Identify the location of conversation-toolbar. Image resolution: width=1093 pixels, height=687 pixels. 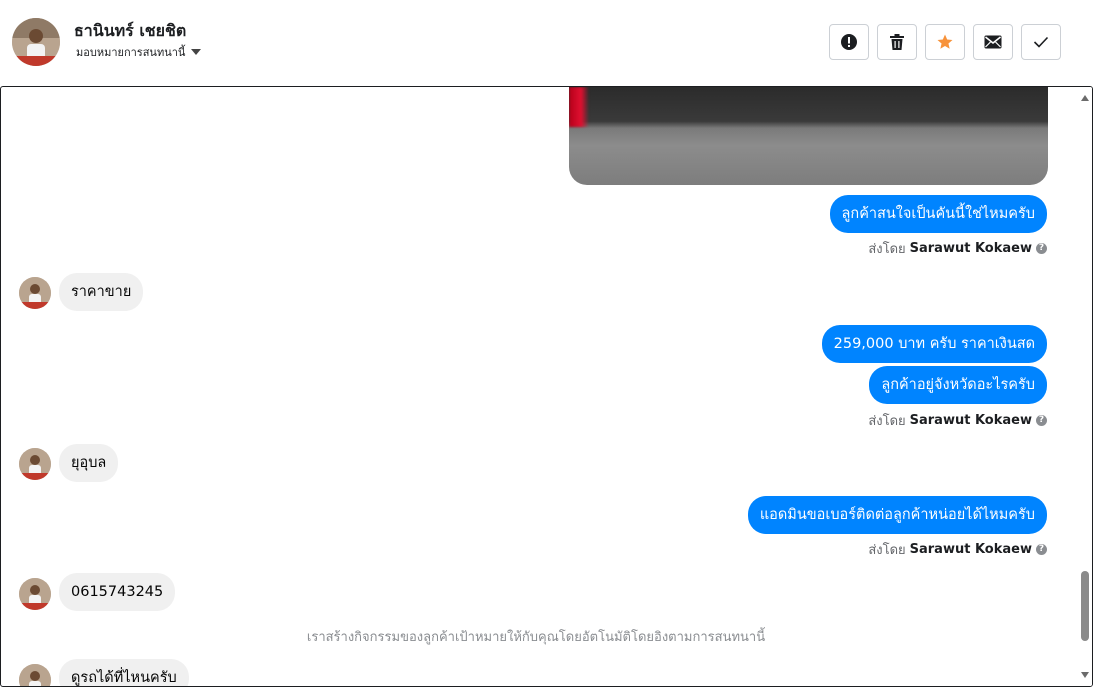
(945, 42).